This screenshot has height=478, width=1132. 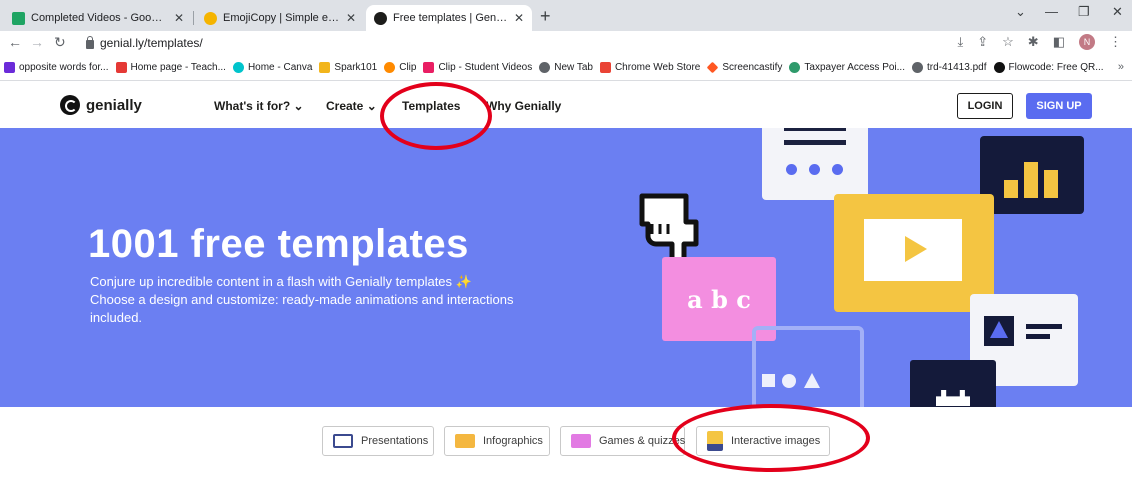 I want to click on tab-title: Free templates | Genially, so click(x=450, y=18).